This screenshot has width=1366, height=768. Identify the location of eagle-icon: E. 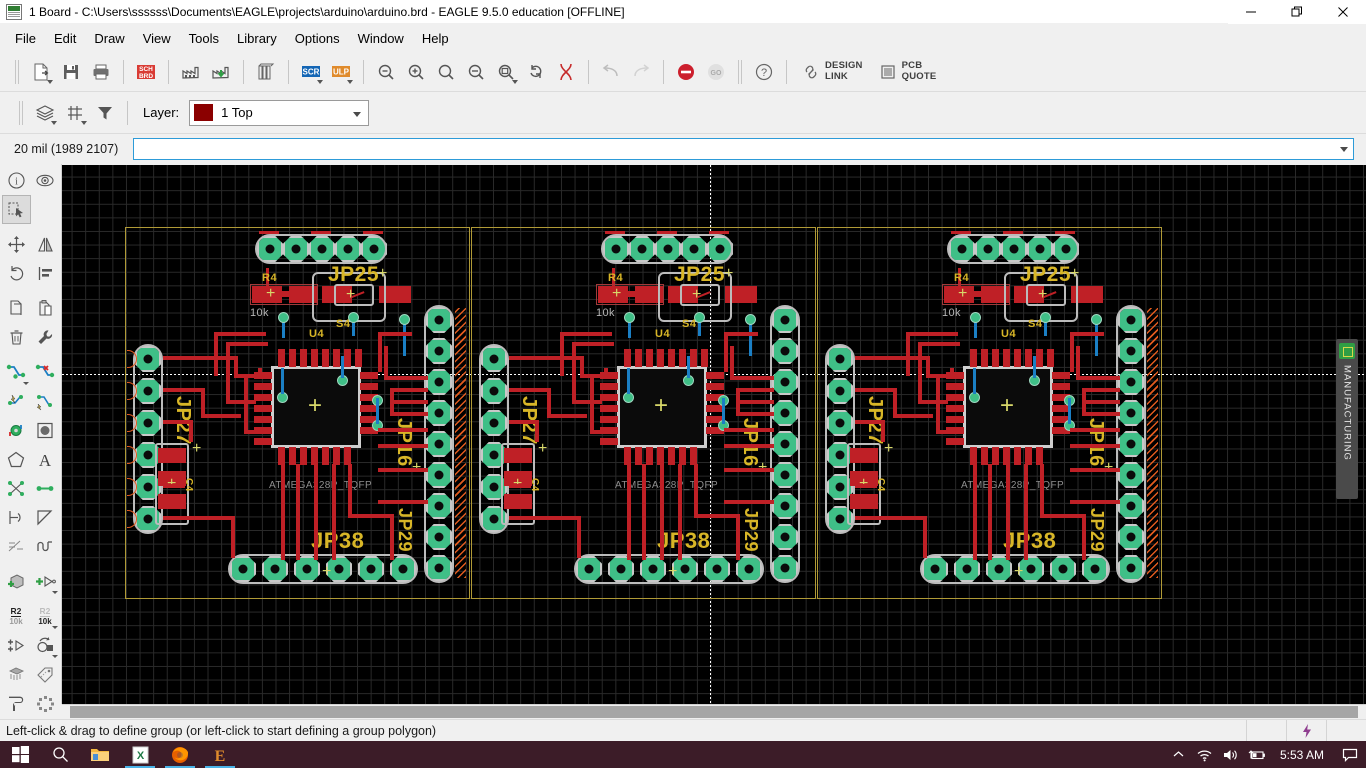
(220, 754).